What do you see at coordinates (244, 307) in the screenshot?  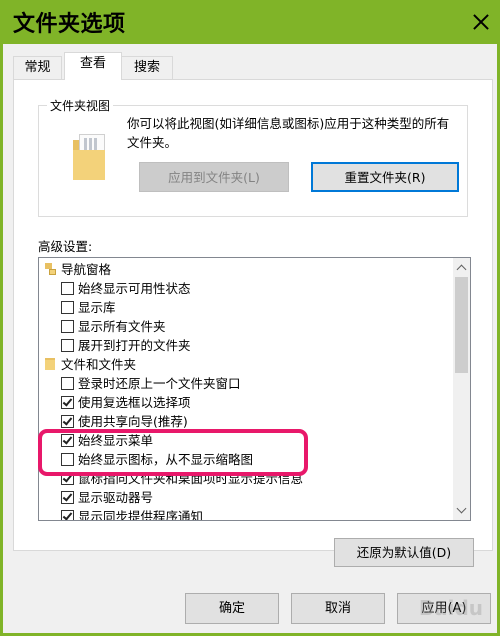 I see `setting-show-libraries: 显示库` at bounding box center [244, 307].